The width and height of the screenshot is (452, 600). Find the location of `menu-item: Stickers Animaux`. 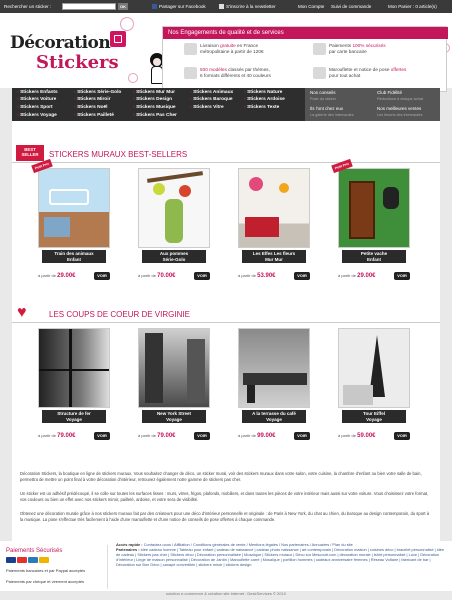

menu-item: Stickers Animaux is located at coordinates (211, 92).